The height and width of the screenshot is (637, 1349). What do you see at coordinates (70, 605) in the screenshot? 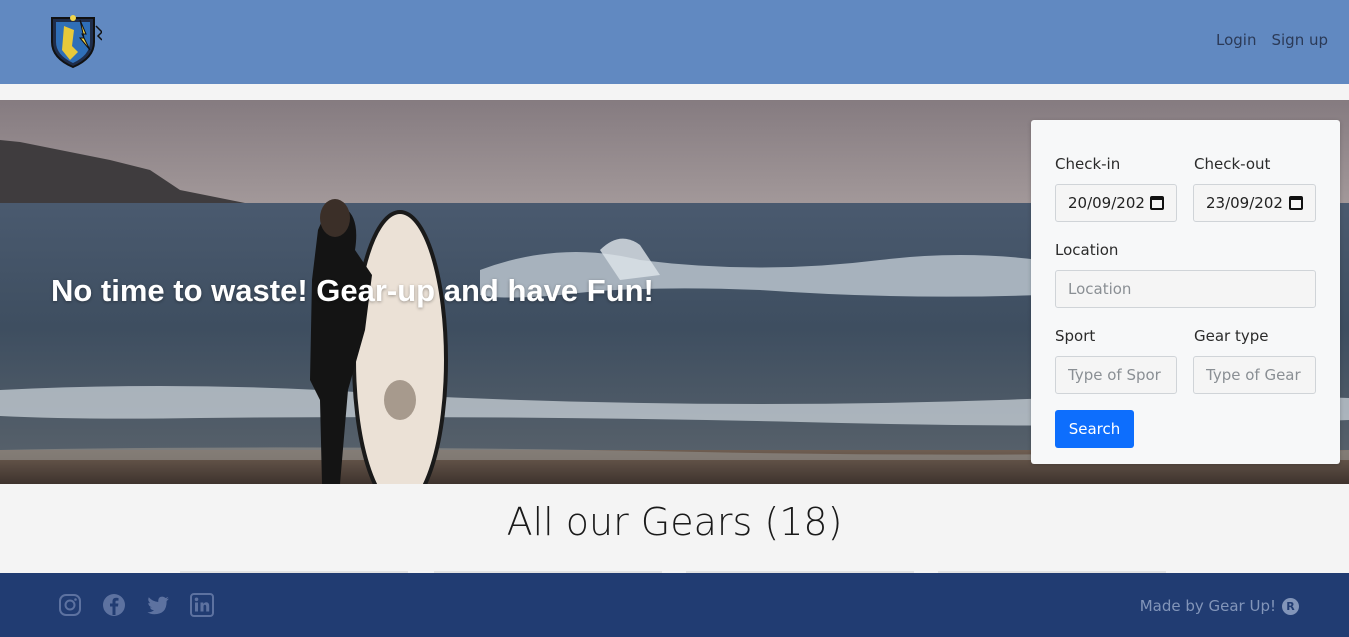
I see `instagram-icon` at bounding box center [70, 605].